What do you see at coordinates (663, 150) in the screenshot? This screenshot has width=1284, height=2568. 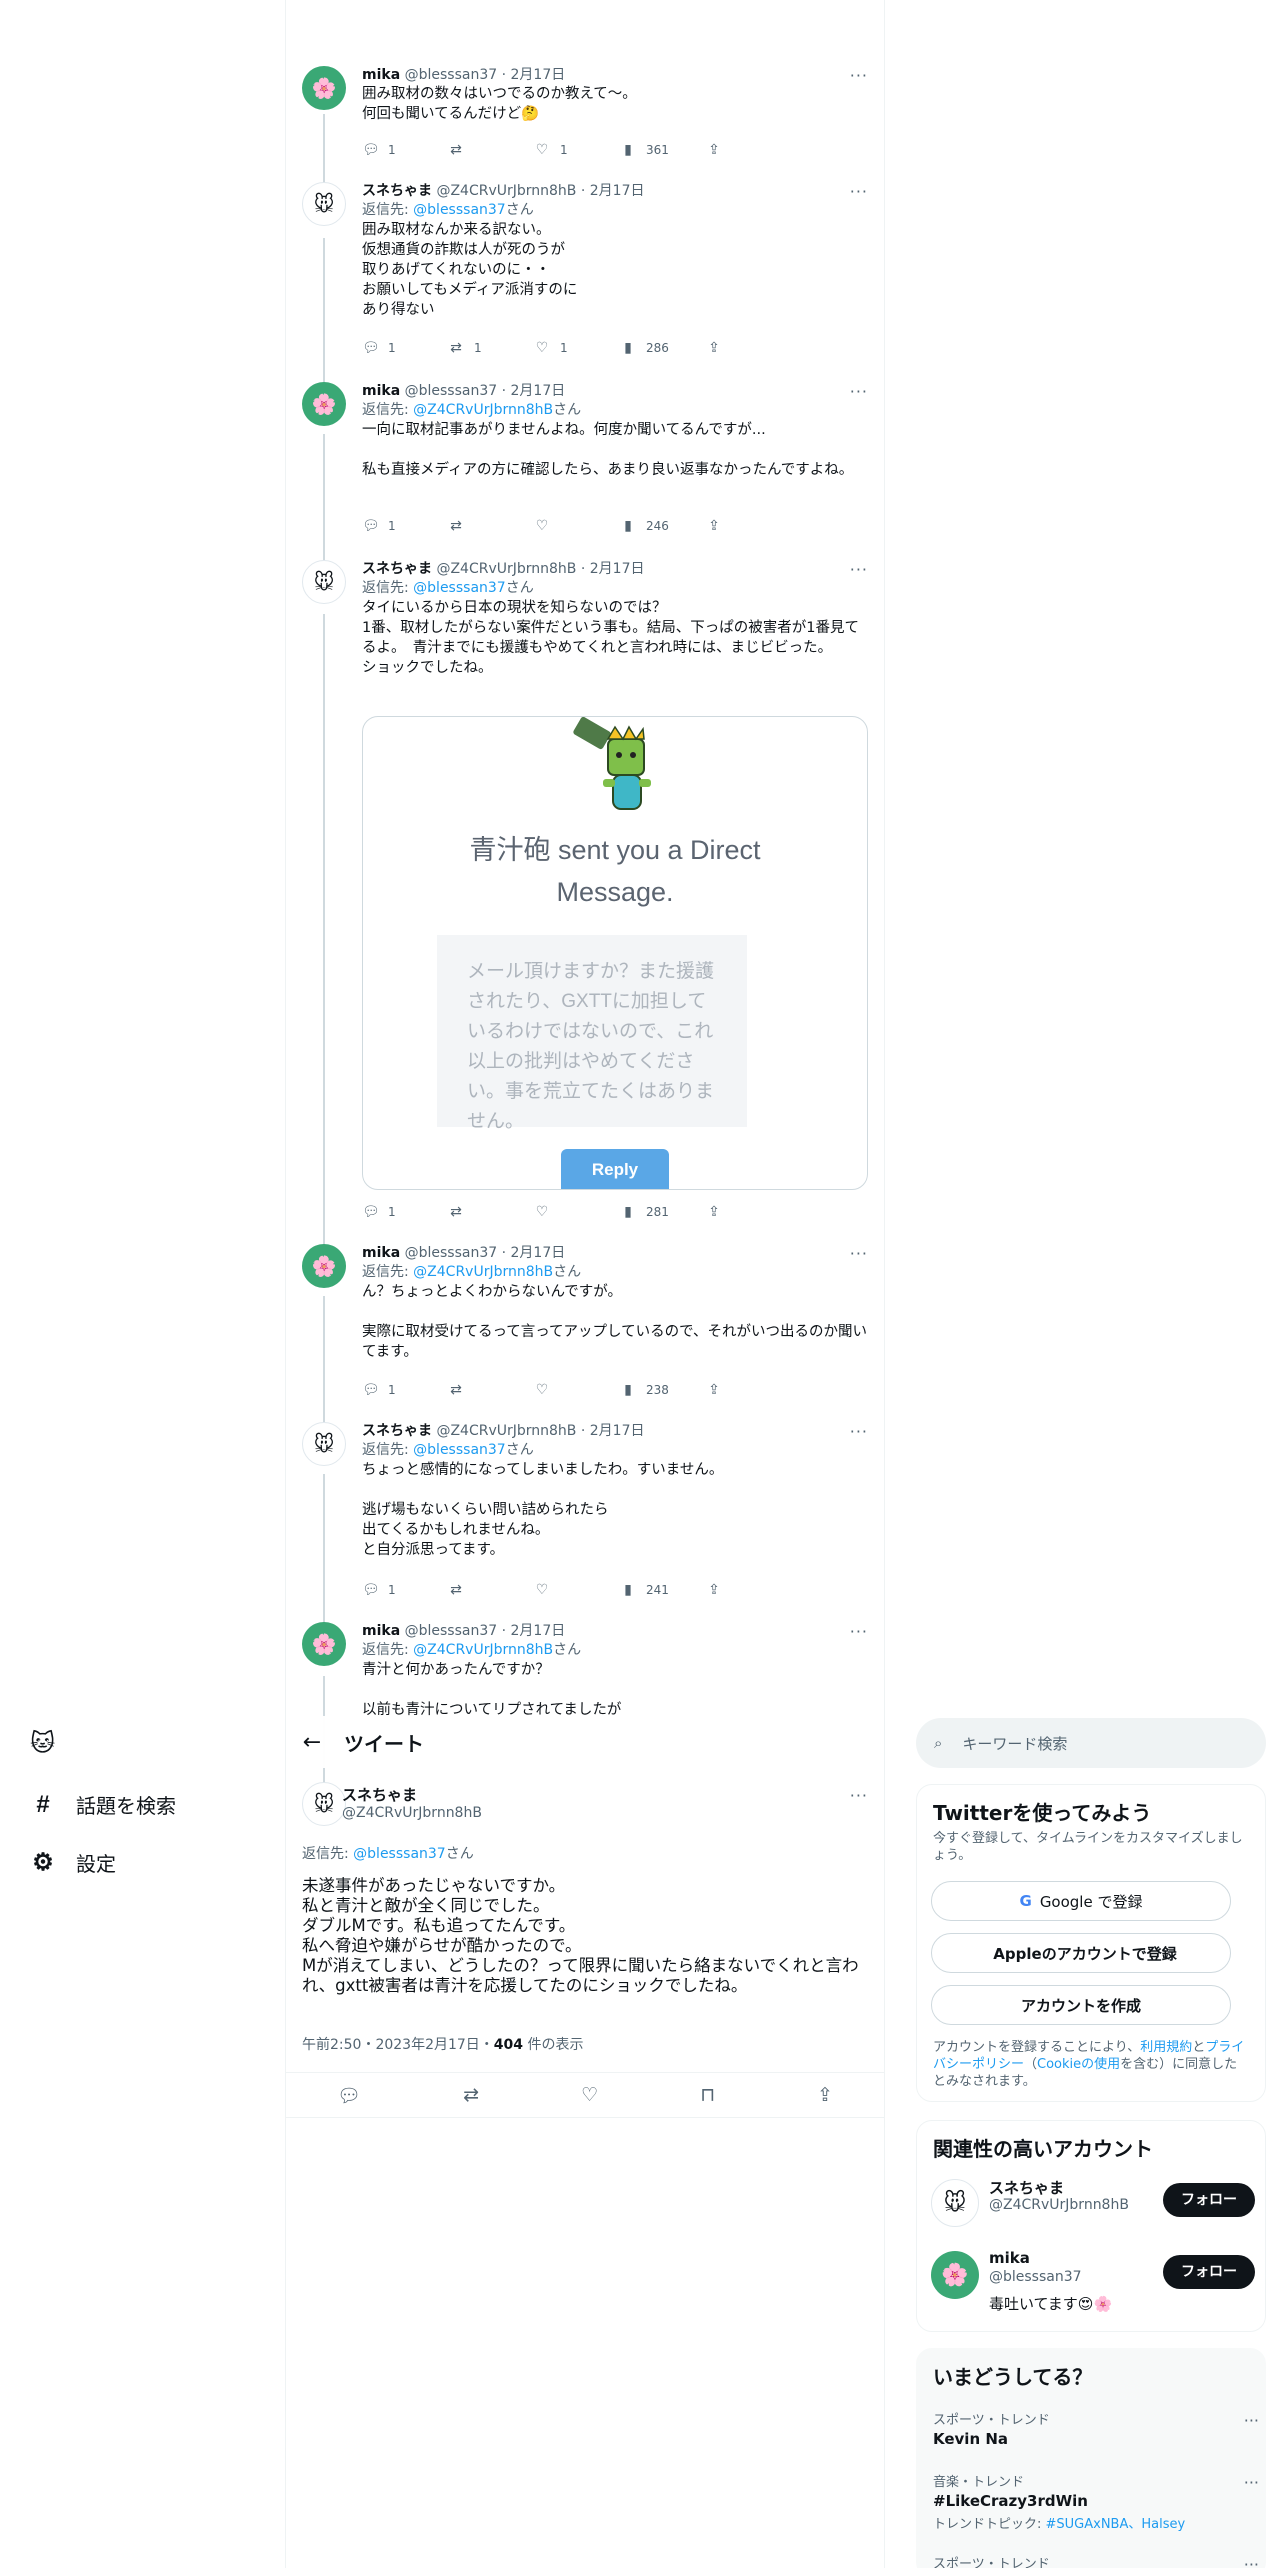 I see `views-button: ▮ 361` at bounding box center [663, 150].